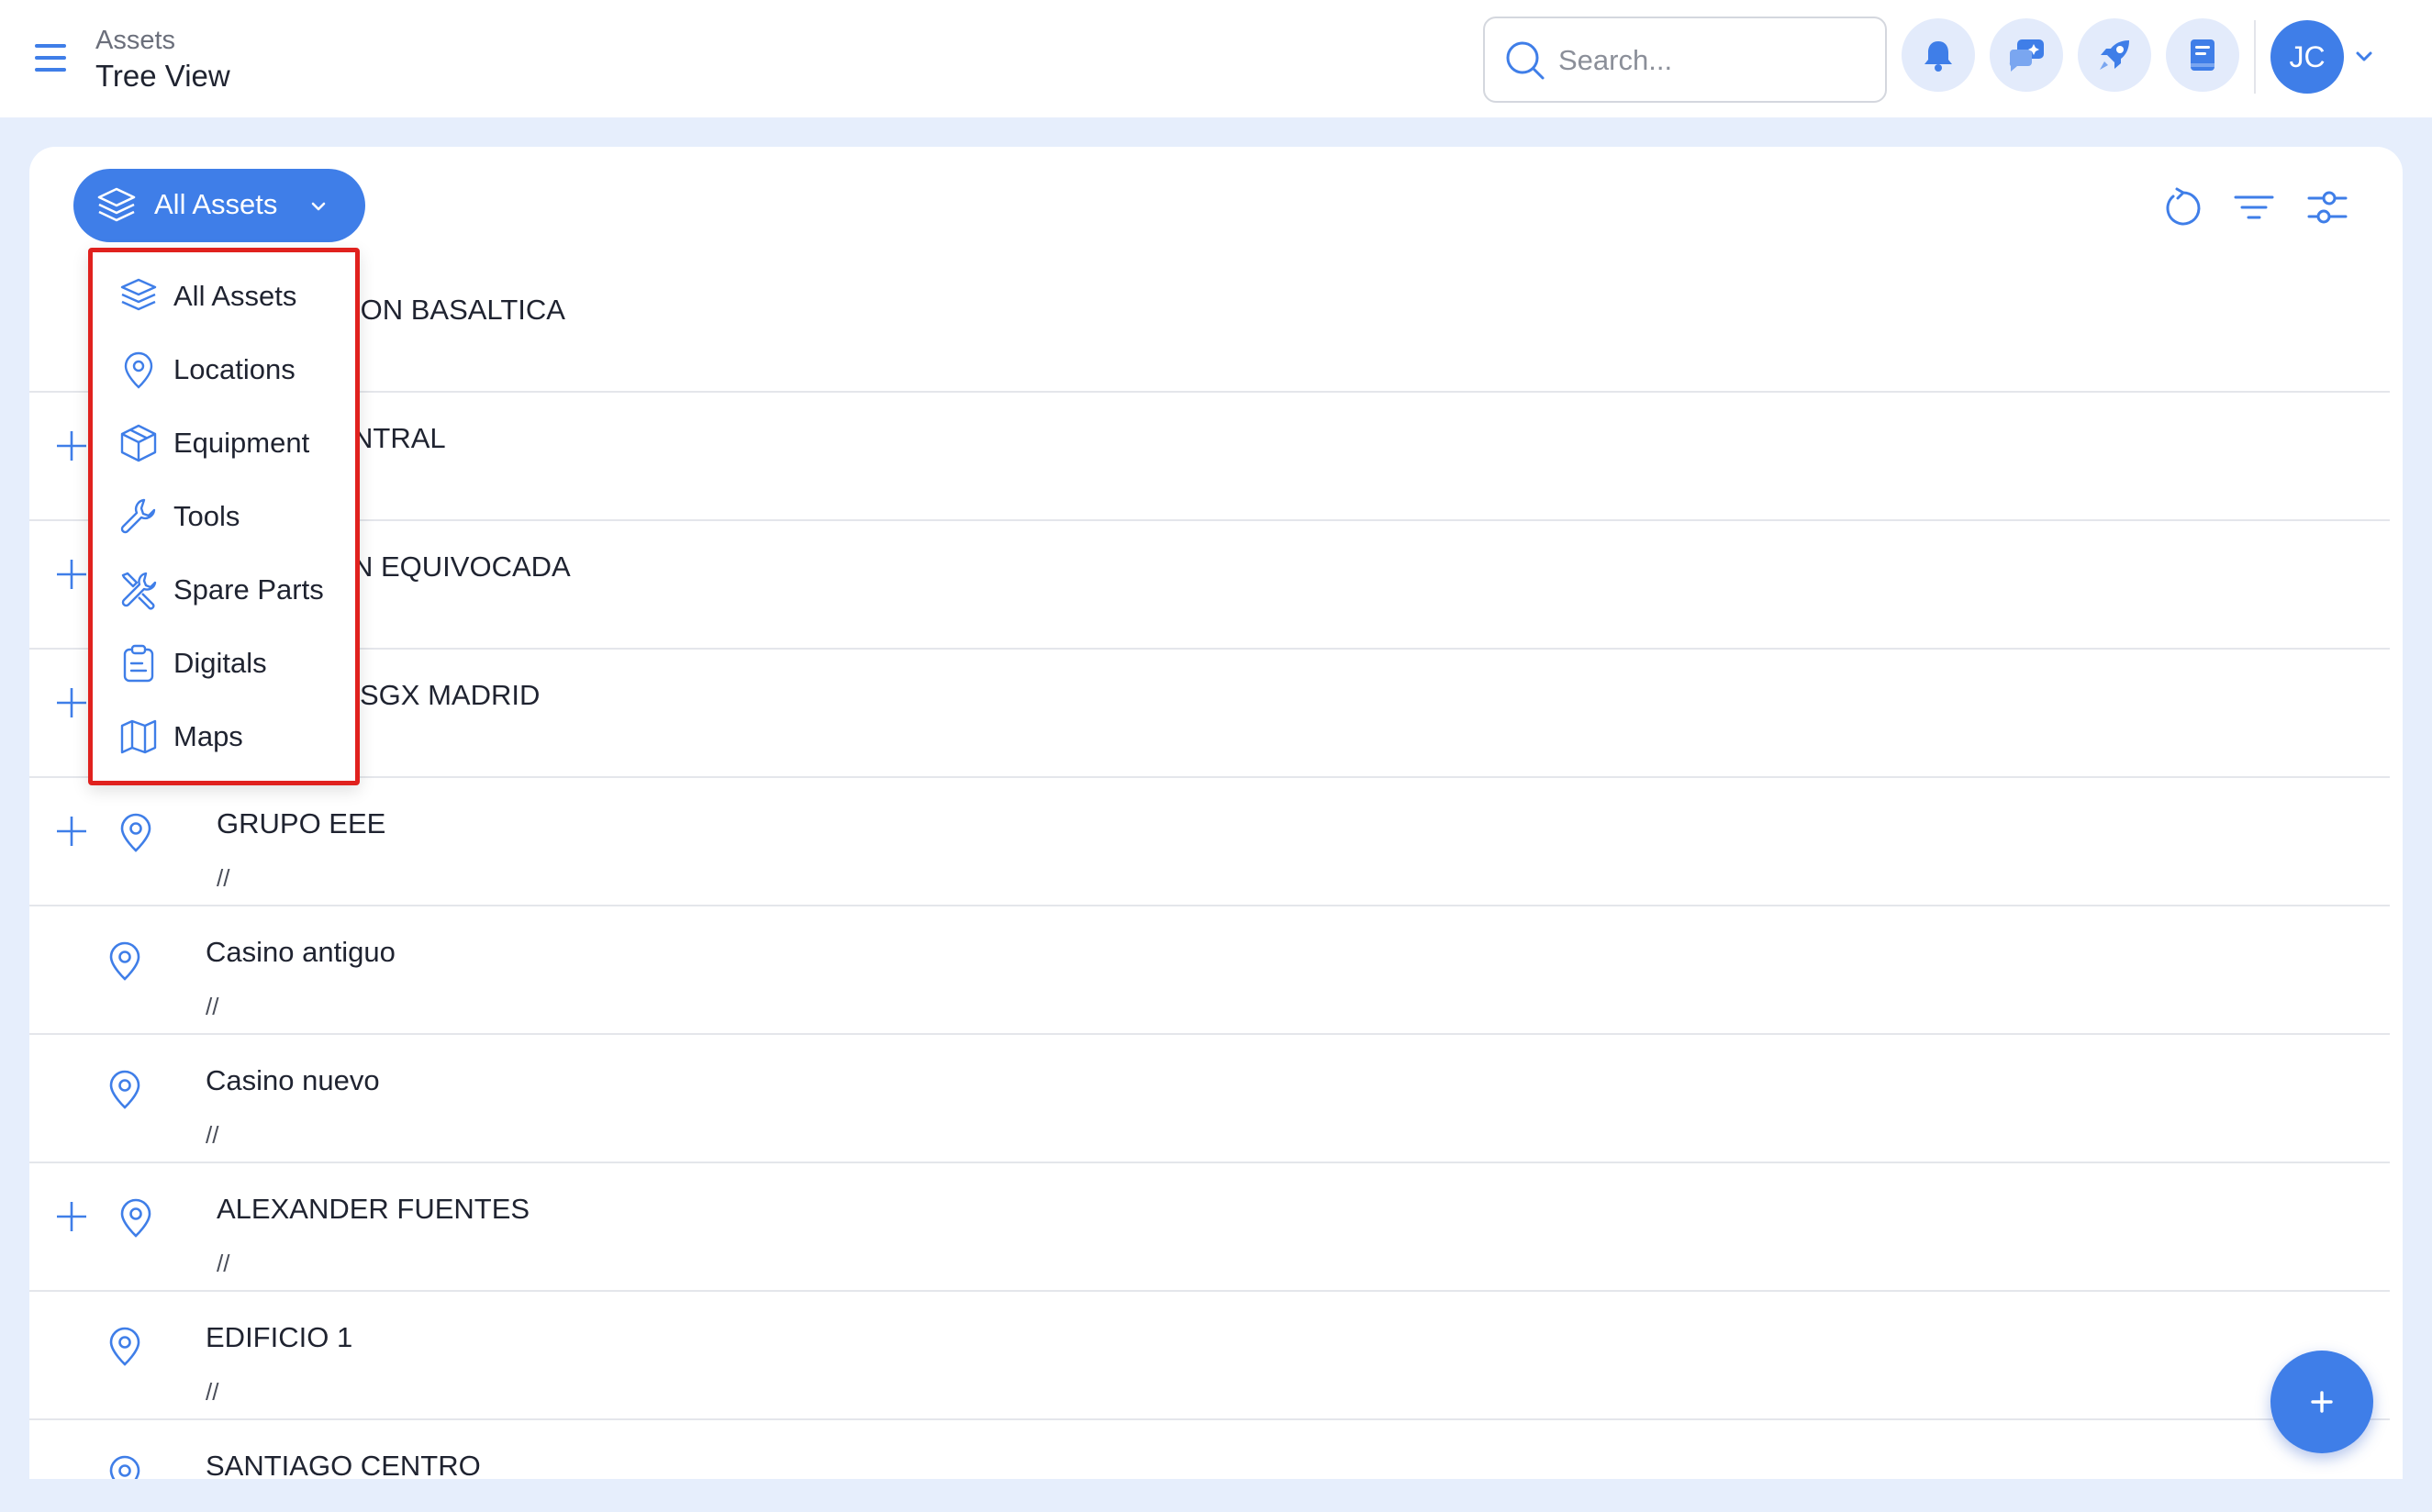 The image size is (2432, 1512). What do you see at coordinates (1216, 59) in the screenshot?
I see `top-bar: Assets Tree View Search... JC` at bounding box center [1216, 59].